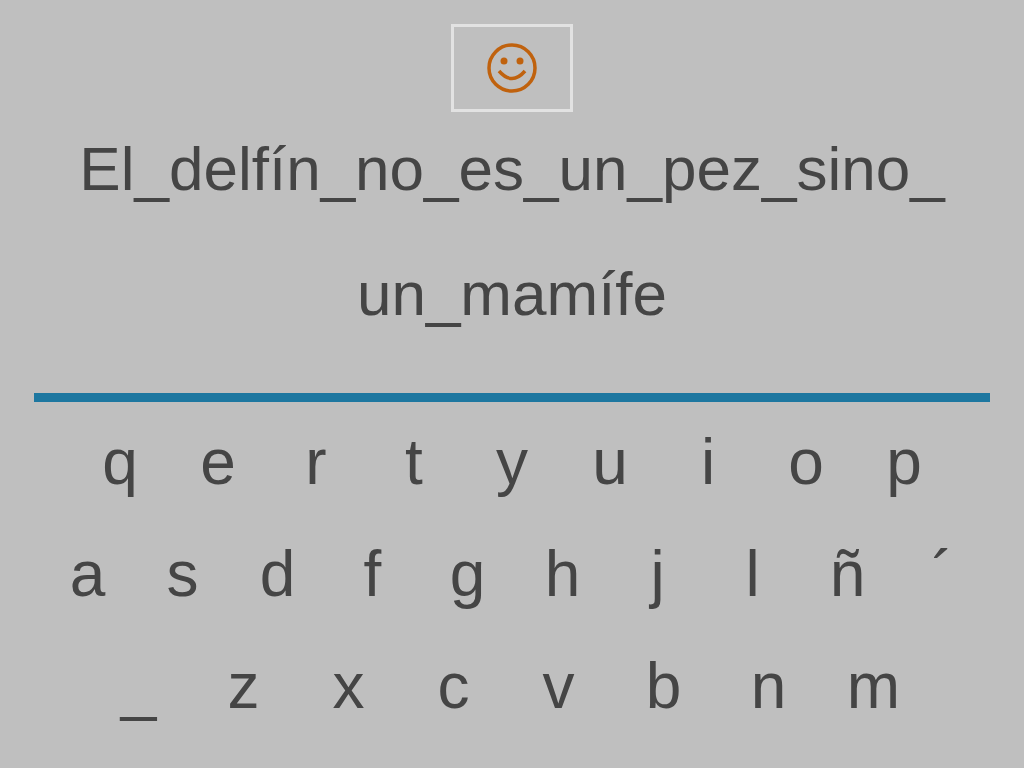 The image size is (1024, 768). What do you see at coordinates (904, 462) in the screenshot?
I see `letter-key: p` at bounding box center [904, 462].